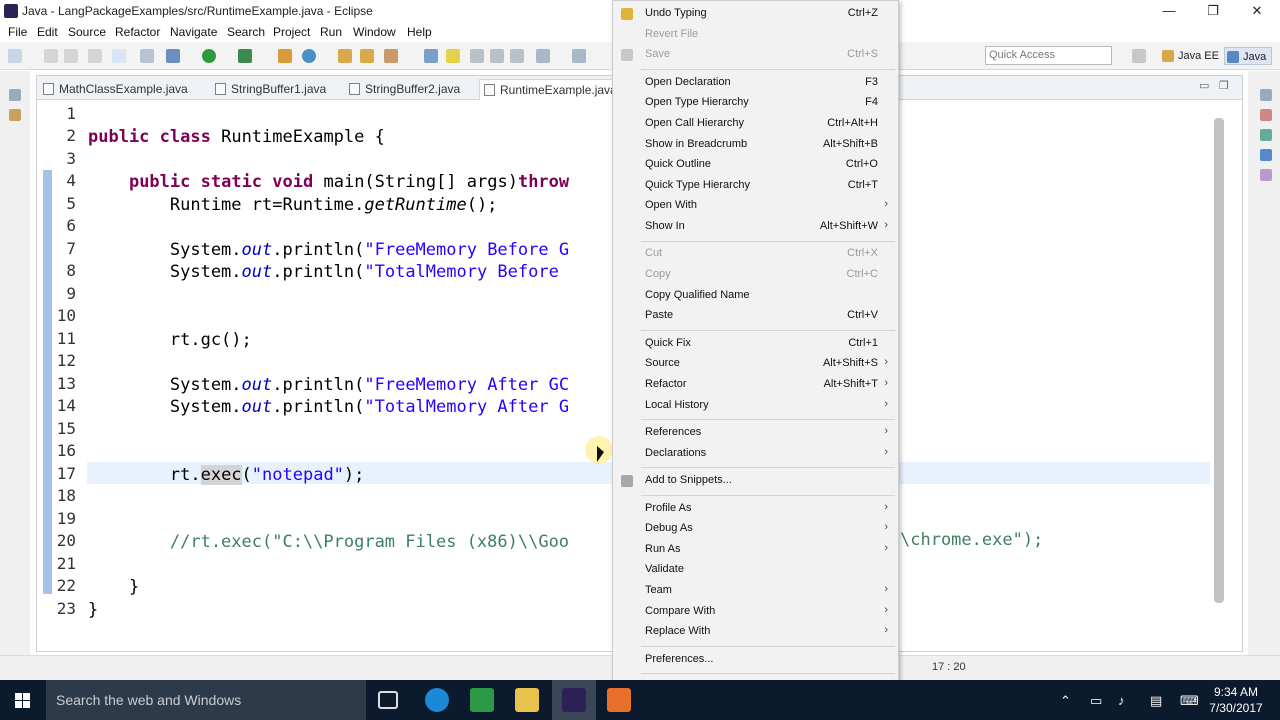 This screenshot has height=720, width=1280. I want to click on open-perspective-icon, so click(1139, 56).